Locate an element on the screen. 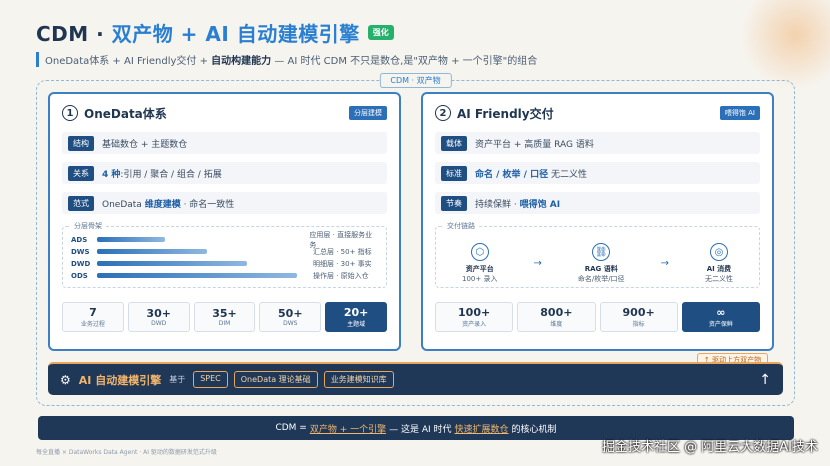  stat-card: 35+ DIM is located at coordinates (224, 317).